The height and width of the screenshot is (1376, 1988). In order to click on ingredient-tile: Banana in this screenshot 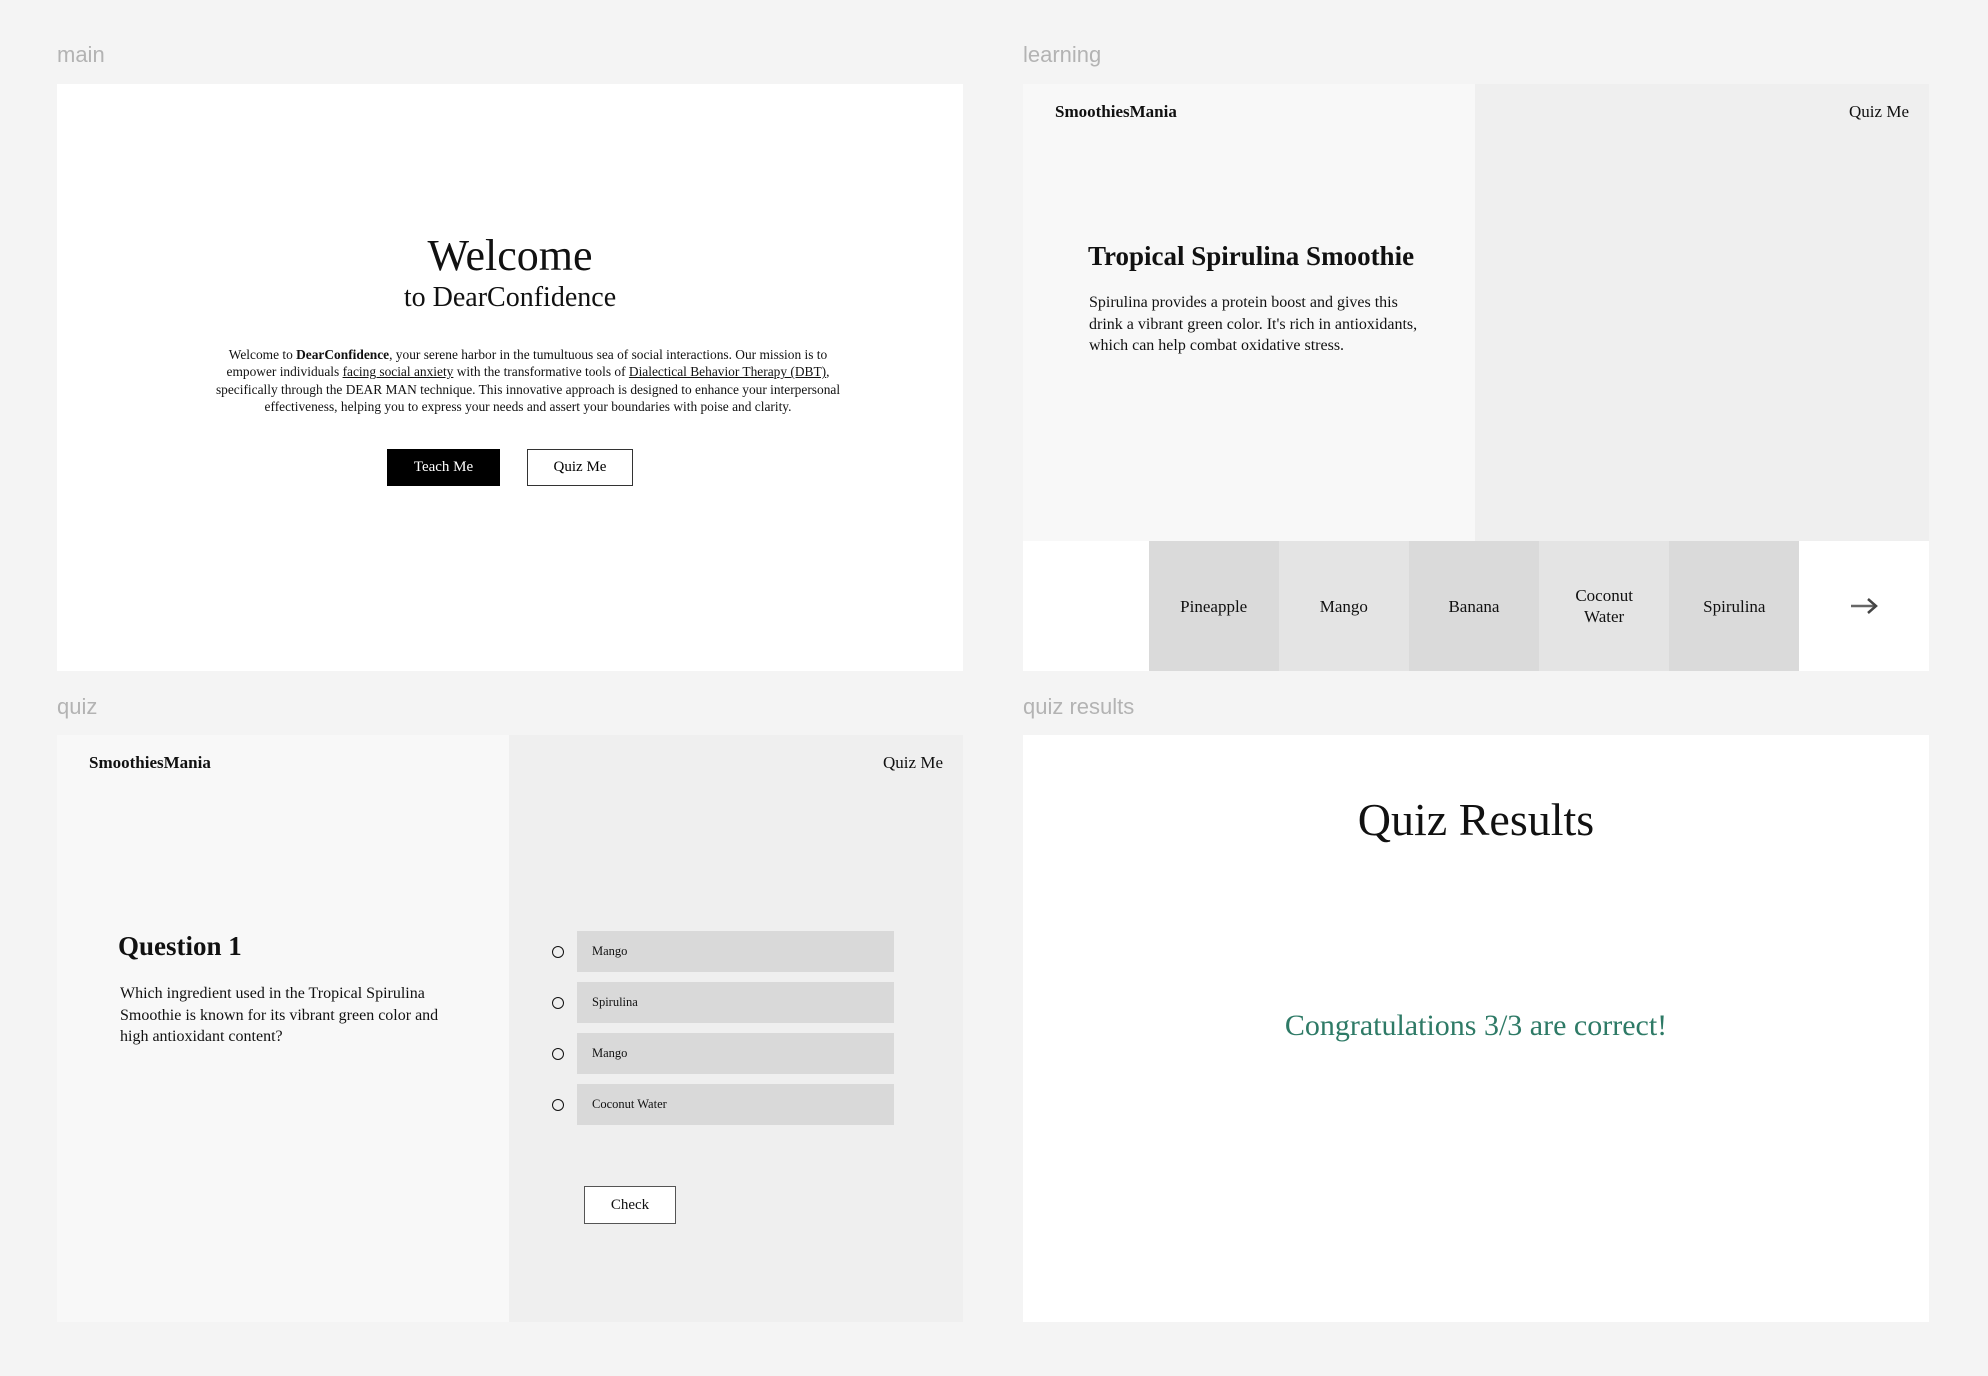, I will do `click(1474, 606)`.